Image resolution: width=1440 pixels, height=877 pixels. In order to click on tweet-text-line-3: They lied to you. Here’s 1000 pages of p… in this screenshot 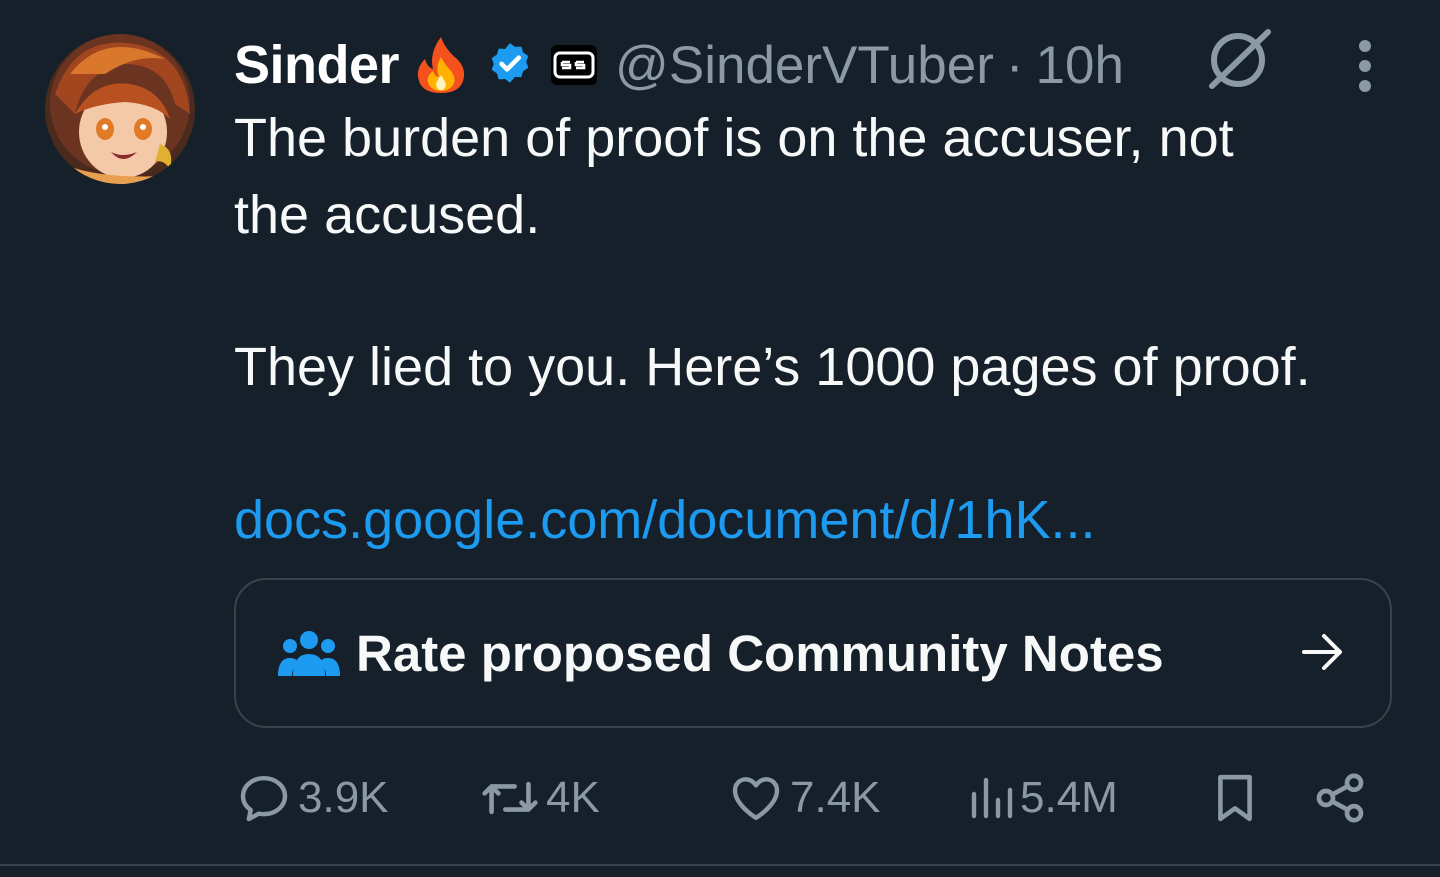, I will do `click(772, 367)`.